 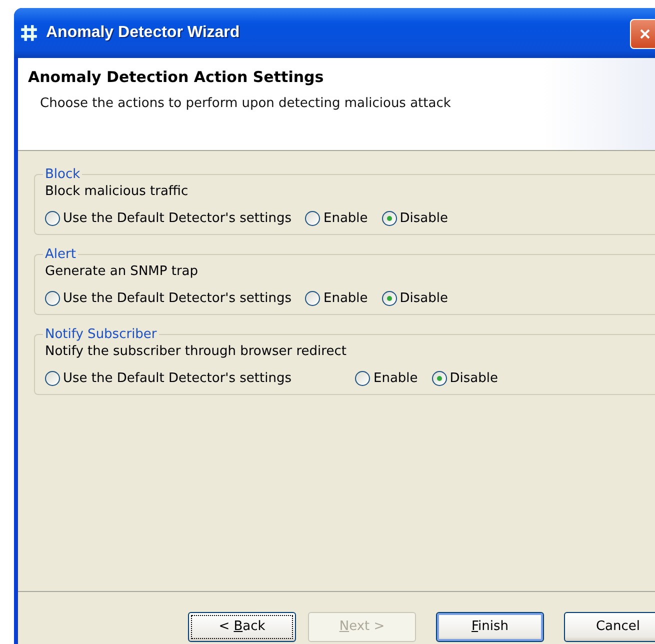 What do you see at coordinates (101, 334) in the screenshot?
I see `group-title: Notify Subscriber` at bounding box center [101, 334].